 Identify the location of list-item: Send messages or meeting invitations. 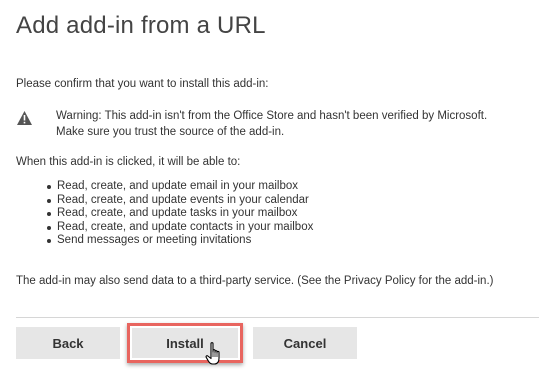
(180, 241).